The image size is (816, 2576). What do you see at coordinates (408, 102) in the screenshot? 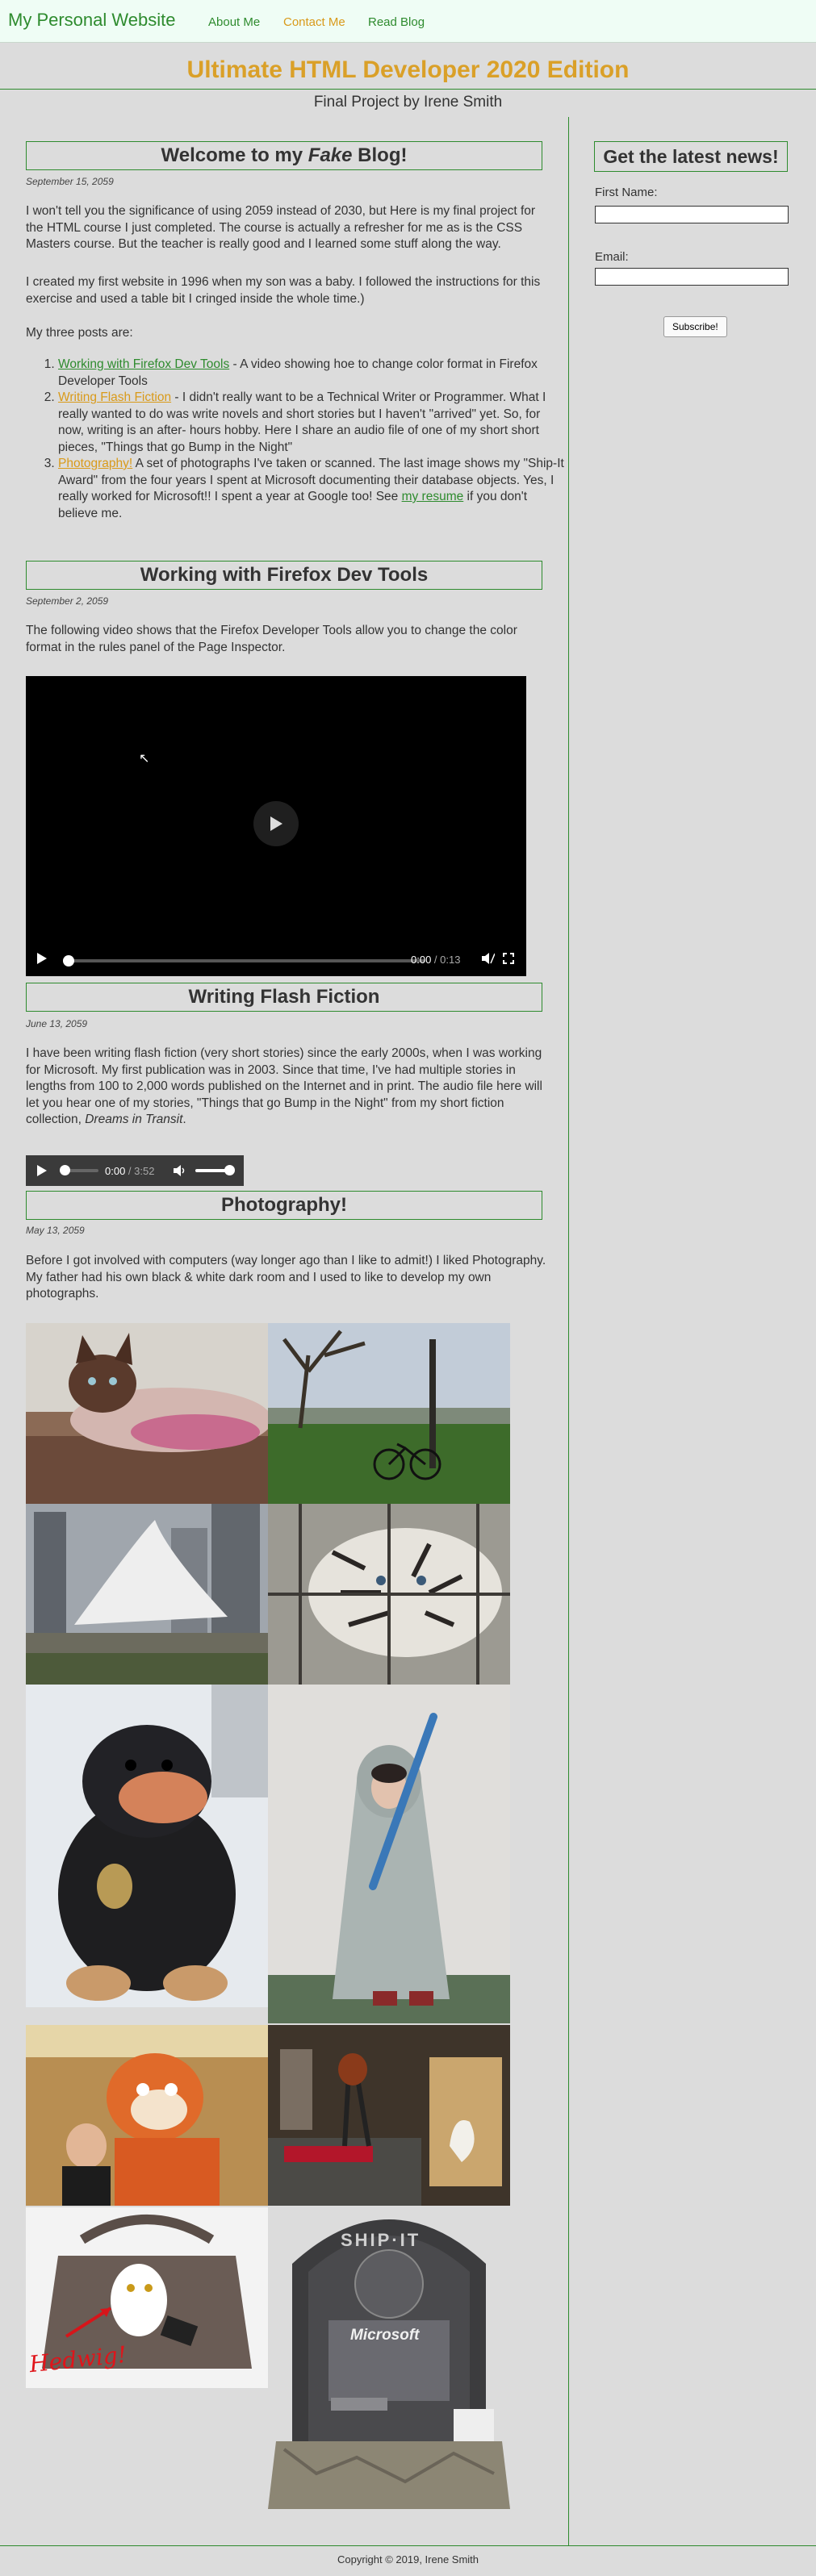
I see `page-subtitle: Final Project by Irene Smith` at bounding box center [408, 102].